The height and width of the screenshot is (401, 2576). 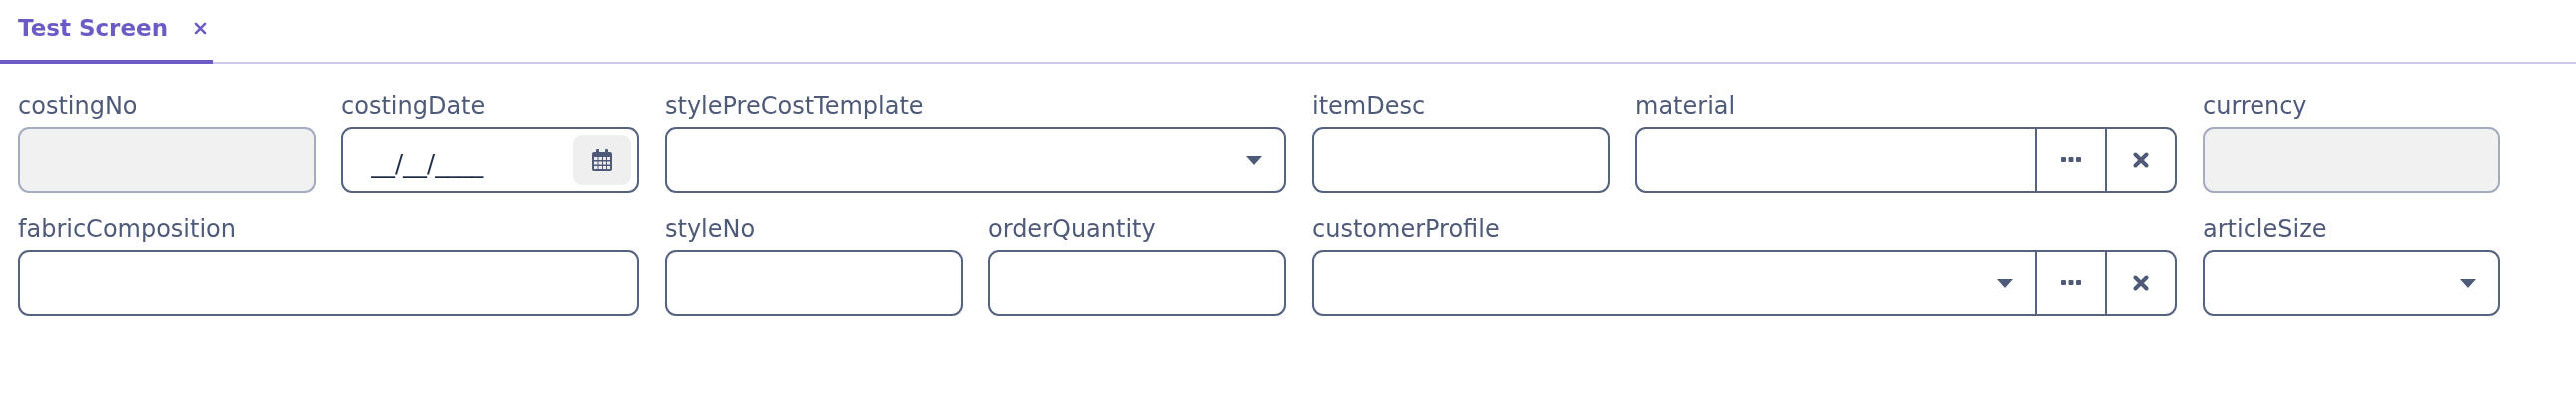 What do you see at coordinates (78, 106) in the screenshot?
I see `field-label: costingNo` at bounding box center [78, 106].